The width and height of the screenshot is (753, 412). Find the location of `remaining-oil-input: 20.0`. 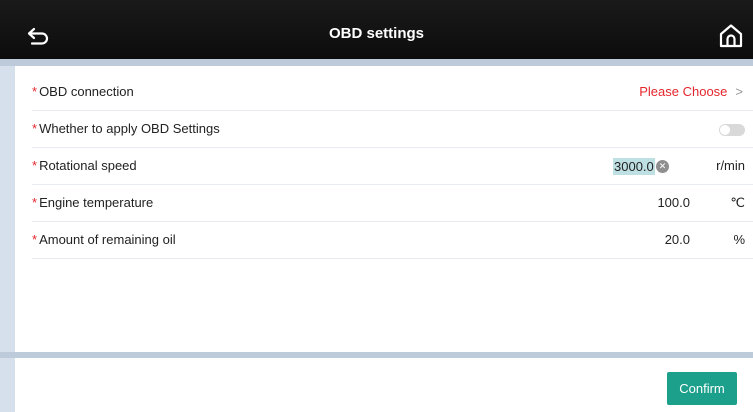

remaining-oil-input: 20.0 is located at coordinates (677, 240).